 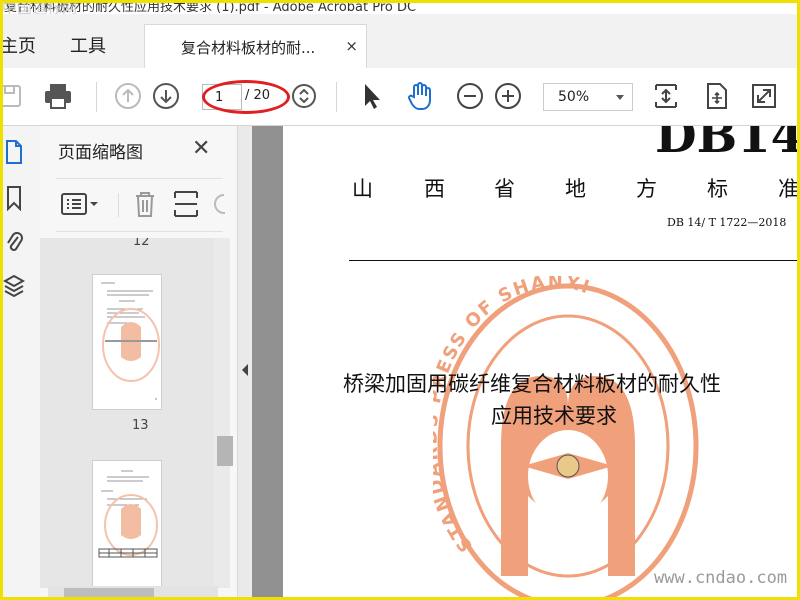 I want to click on page-navigation-icon, so click(x=304, y=96).